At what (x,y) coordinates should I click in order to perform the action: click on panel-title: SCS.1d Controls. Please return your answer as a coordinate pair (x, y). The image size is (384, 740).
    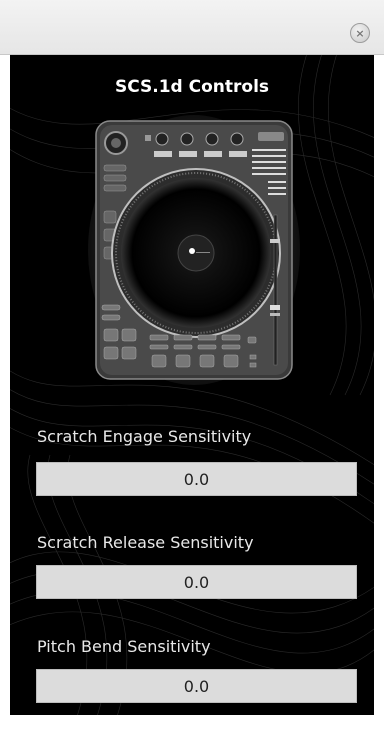
    Looking at the image, I should click on (192, 87).